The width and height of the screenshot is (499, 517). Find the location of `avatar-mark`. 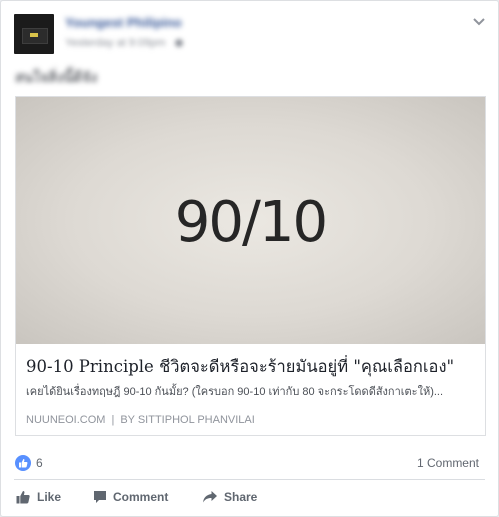

avatar-mark is located at coordinates (34, 35).